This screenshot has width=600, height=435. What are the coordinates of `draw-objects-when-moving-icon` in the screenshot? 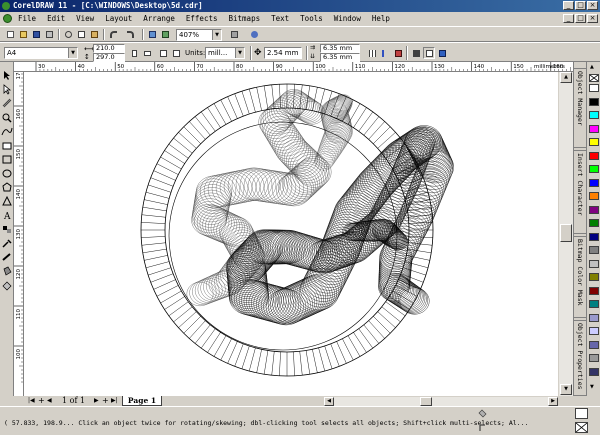 It's located at (429, 53).